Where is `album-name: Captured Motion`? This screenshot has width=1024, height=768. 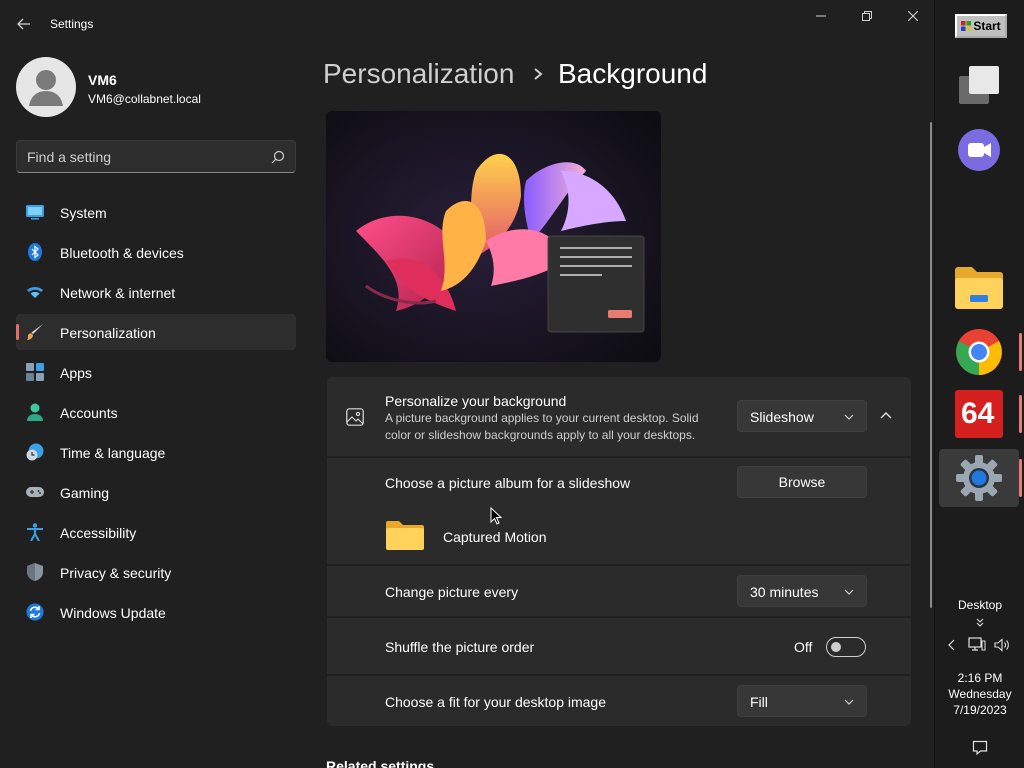 album-name: Captured Motion is located at coordinates (495, 537).